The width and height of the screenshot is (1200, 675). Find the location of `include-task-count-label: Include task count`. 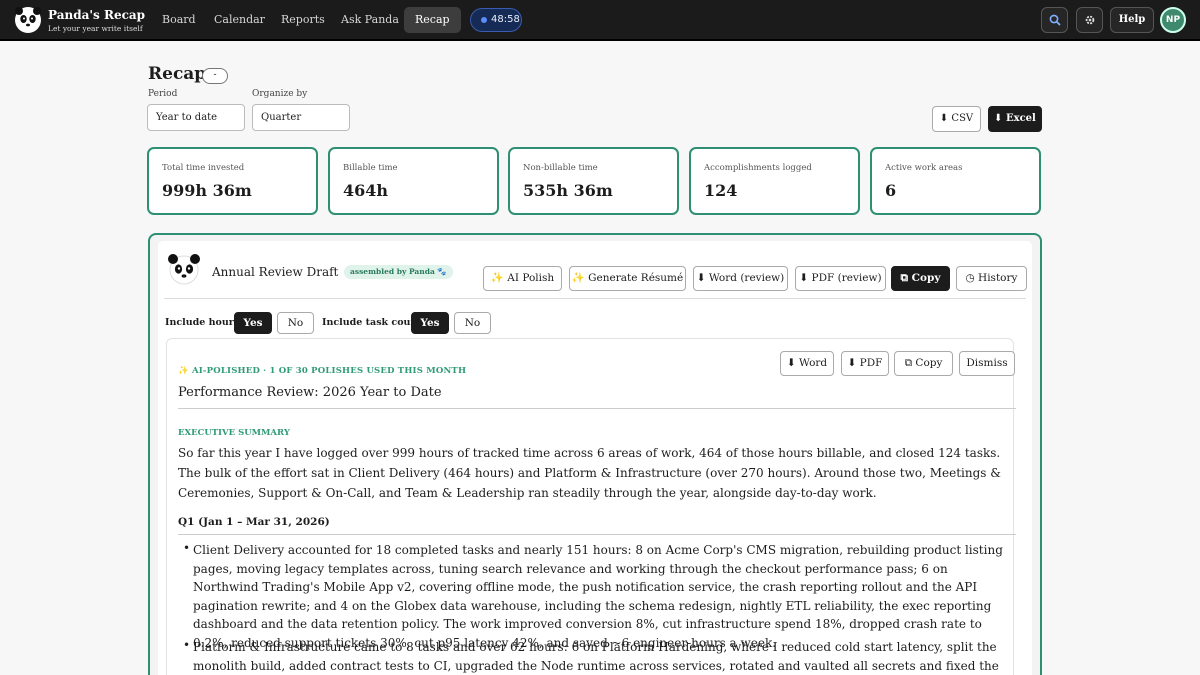

include-task-count-label: Include task count is located at coordinates (372, 322).